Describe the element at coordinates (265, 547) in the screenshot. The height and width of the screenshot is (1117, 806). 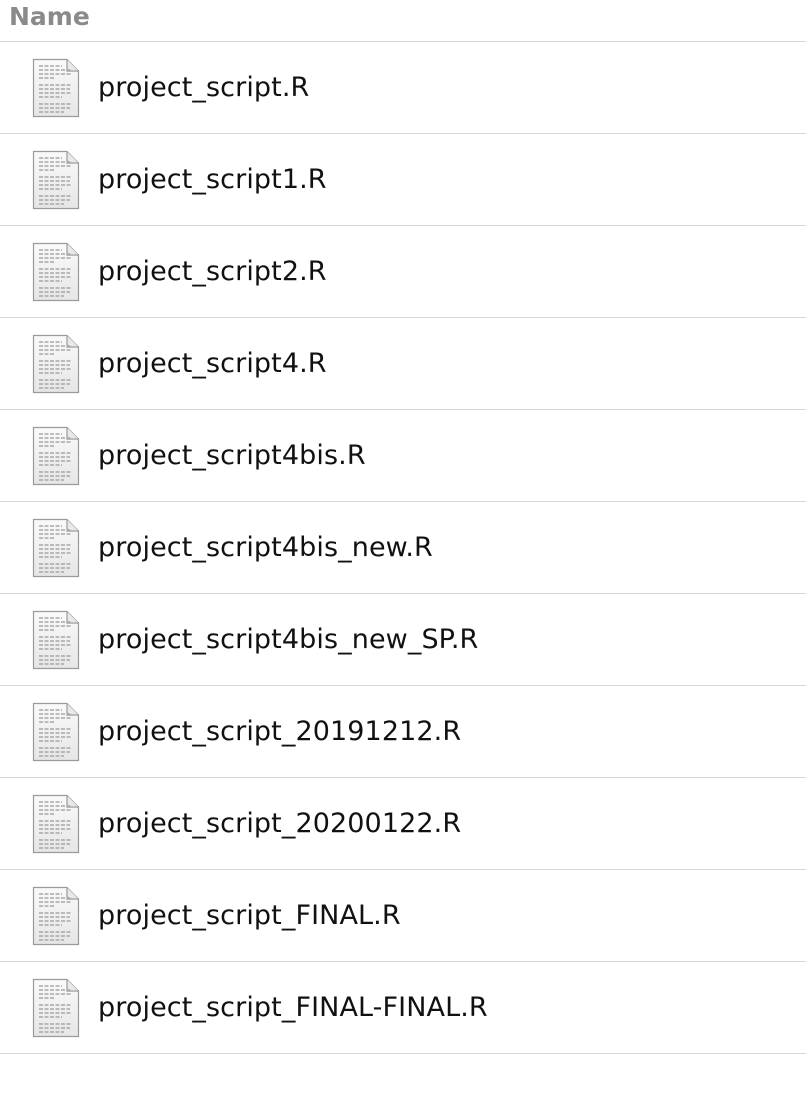
I see `file-name-label: project_script4bis_new.R` at that location.